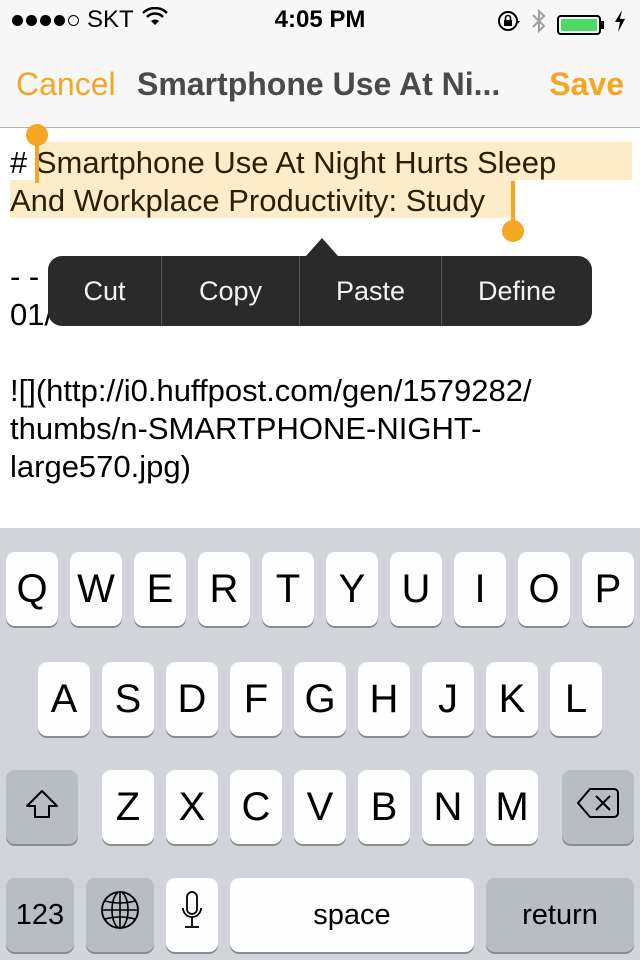 Image resolution: width=640 pixels, height=960 pixels. Describe the element at coordinates (128, 807) in the screenshot. I see `key-z: Z` at that location.